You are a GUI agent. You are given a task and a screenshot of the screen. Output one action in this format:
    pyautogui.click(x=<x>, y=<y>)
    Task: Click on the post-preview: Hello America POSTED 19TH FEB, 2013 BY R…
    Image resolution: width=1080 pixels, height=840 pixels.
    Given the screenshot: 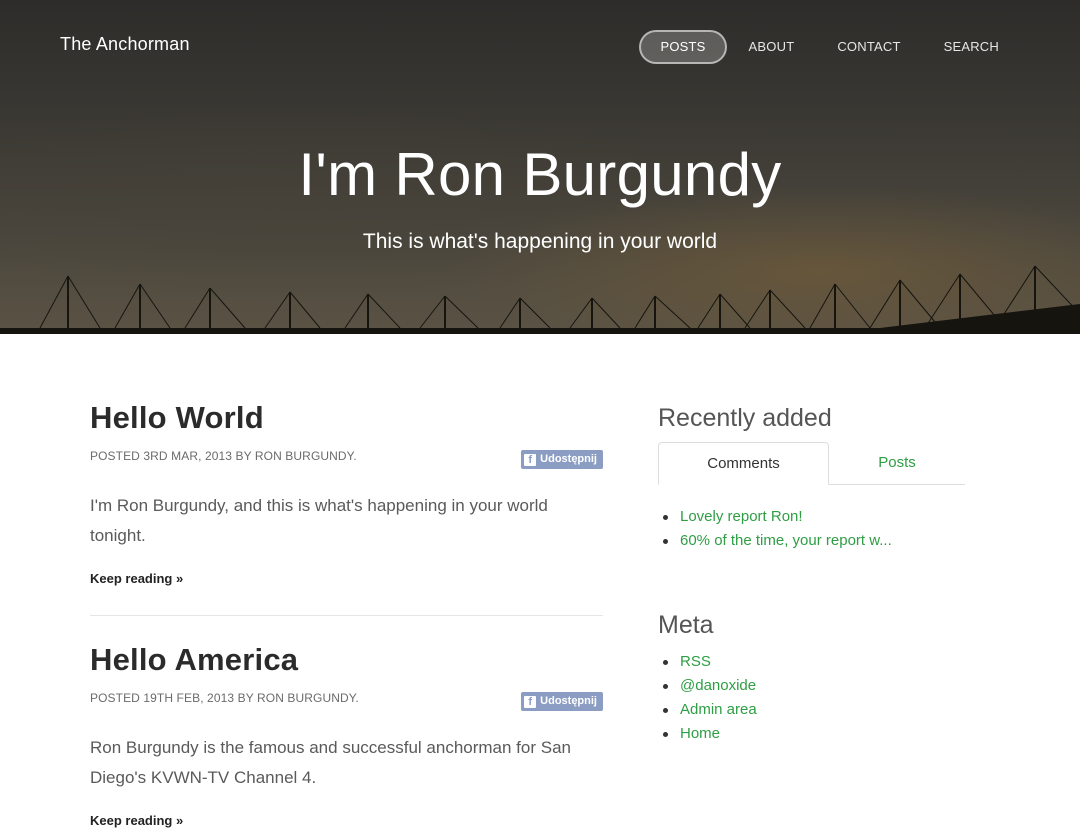 What is the action you would take?
    pyautogui.click(x=346, y=736)
    